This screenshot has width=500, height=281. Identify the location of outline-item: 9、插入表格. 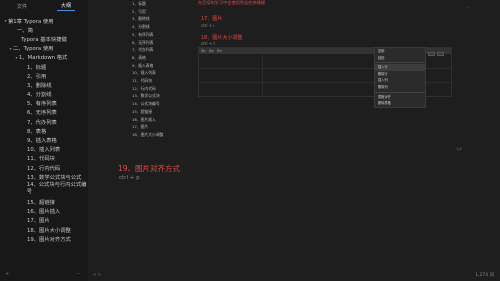
(44, 139).